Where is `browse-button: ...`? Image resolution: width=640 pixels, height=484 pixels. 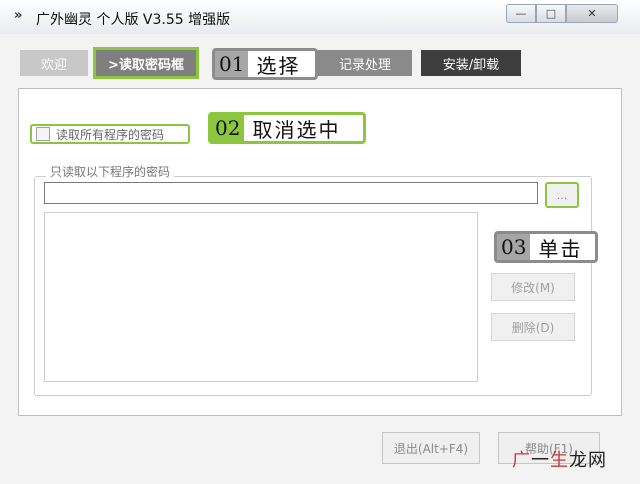
browse-button: ... is located at coordinates (562, 195).